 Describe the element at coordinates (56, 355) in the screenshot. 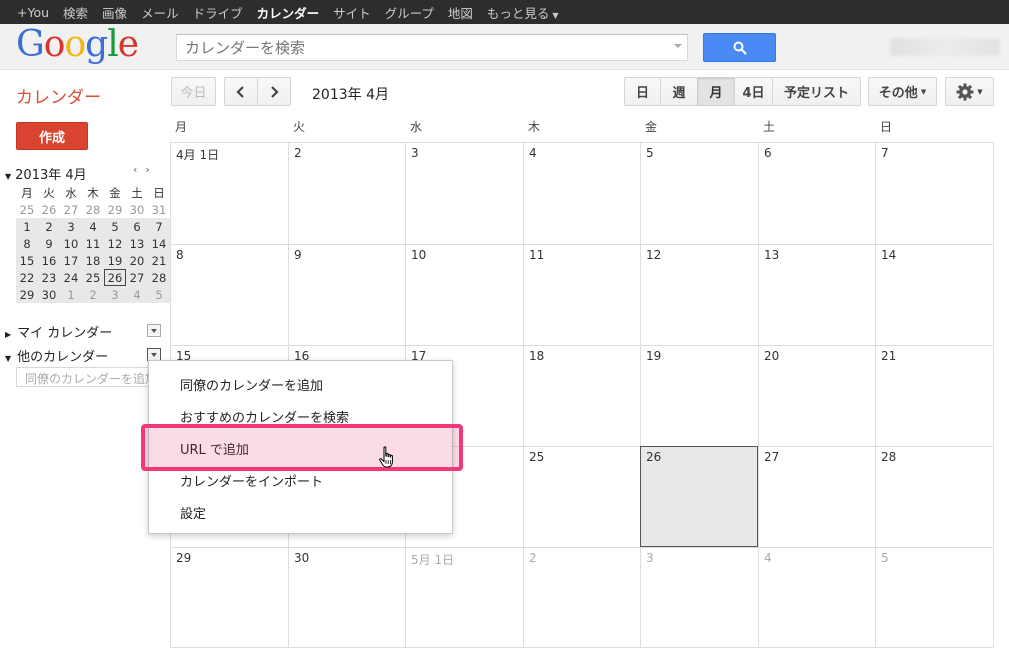

I see `other-calendars-header: ▼ 他のカレンダー` at that location.